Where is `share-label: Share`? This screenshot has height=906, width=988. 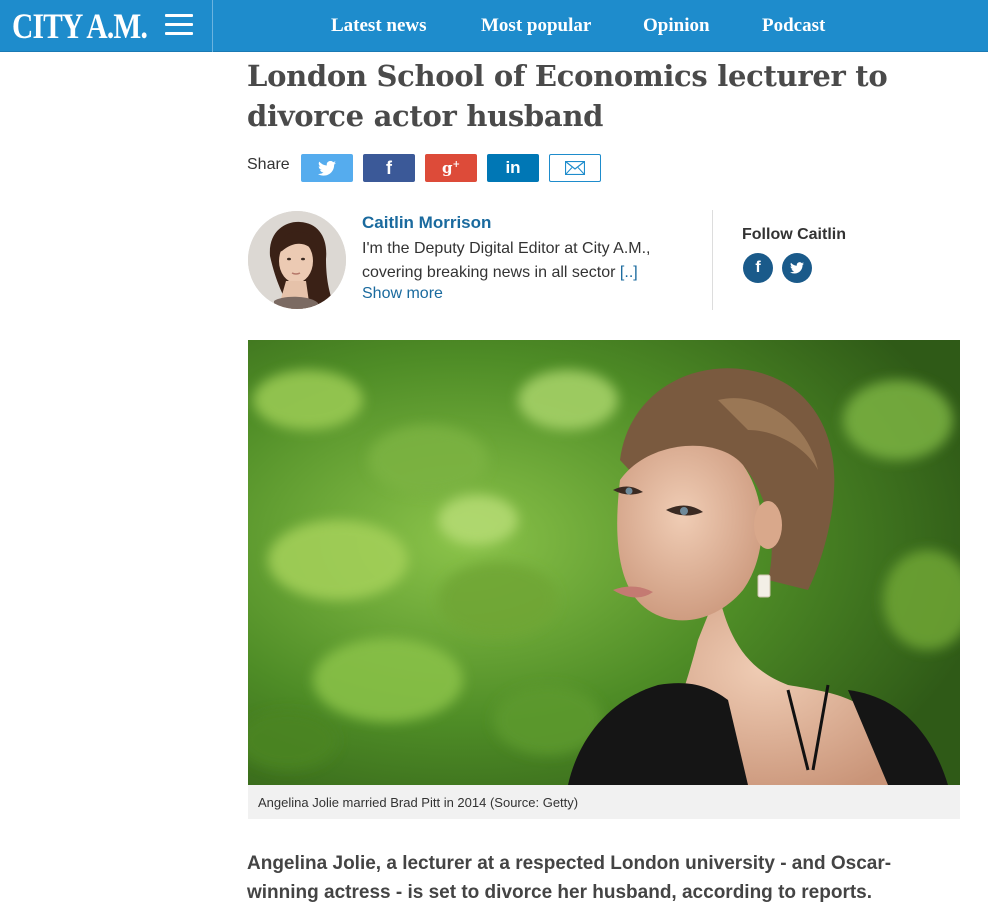
share-label: Share is located at coordinates (268, 164).